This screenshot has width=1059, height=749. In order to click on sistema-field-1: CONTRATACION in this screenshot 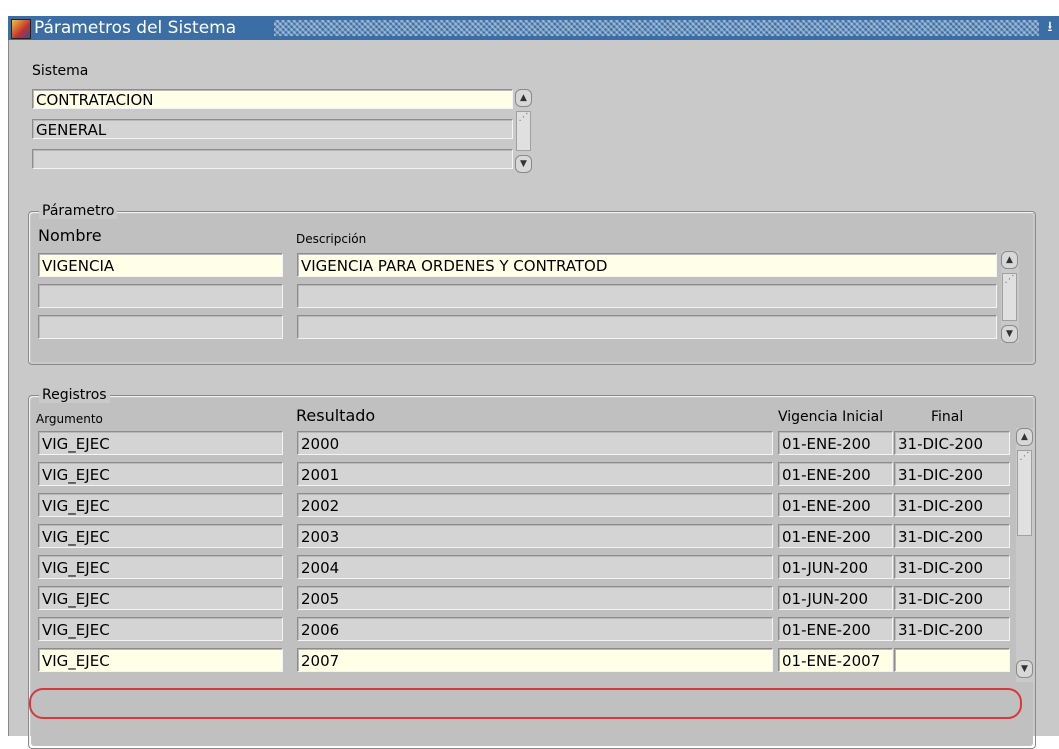, I will do `click(272, 99)`.